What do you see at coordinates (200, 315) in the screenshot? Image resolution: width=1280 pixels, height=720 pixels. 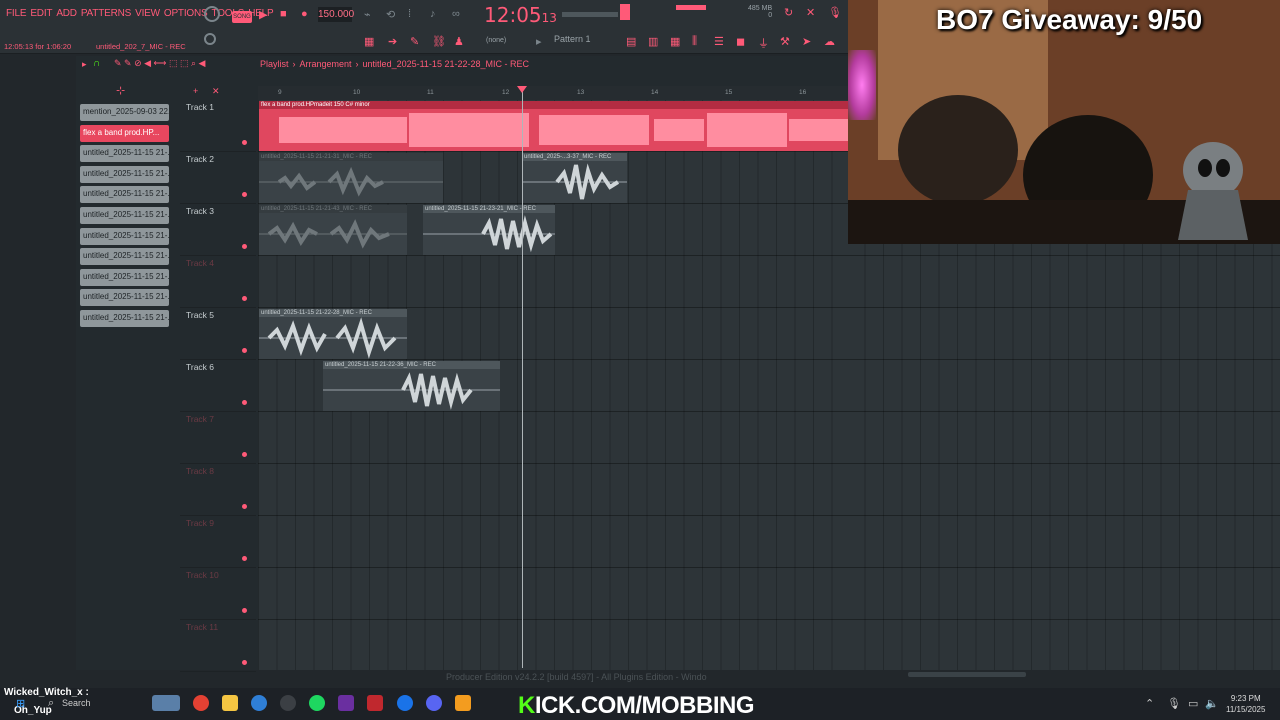 I see `track-name: Track 5` at bounding box center [200, 315].